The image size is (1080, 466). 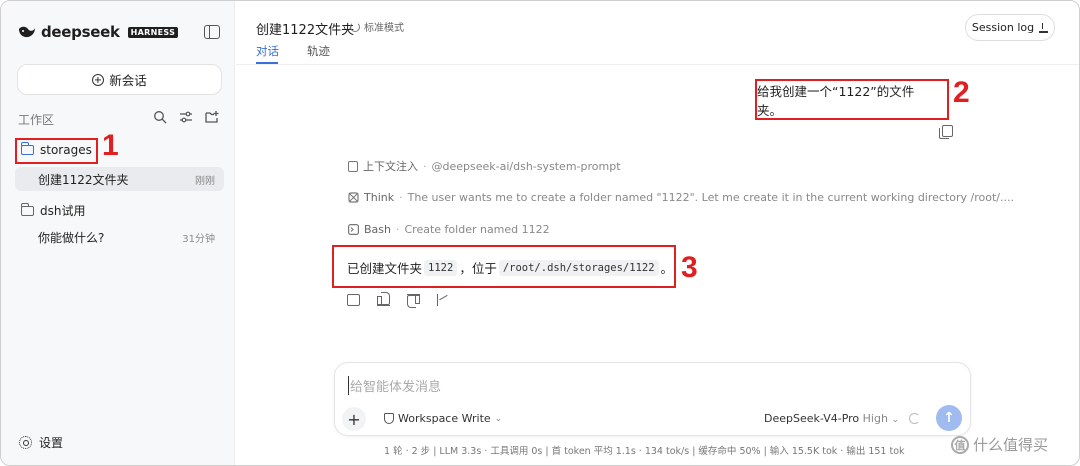 I want to click on message-actions, so click(x=398, y=299).